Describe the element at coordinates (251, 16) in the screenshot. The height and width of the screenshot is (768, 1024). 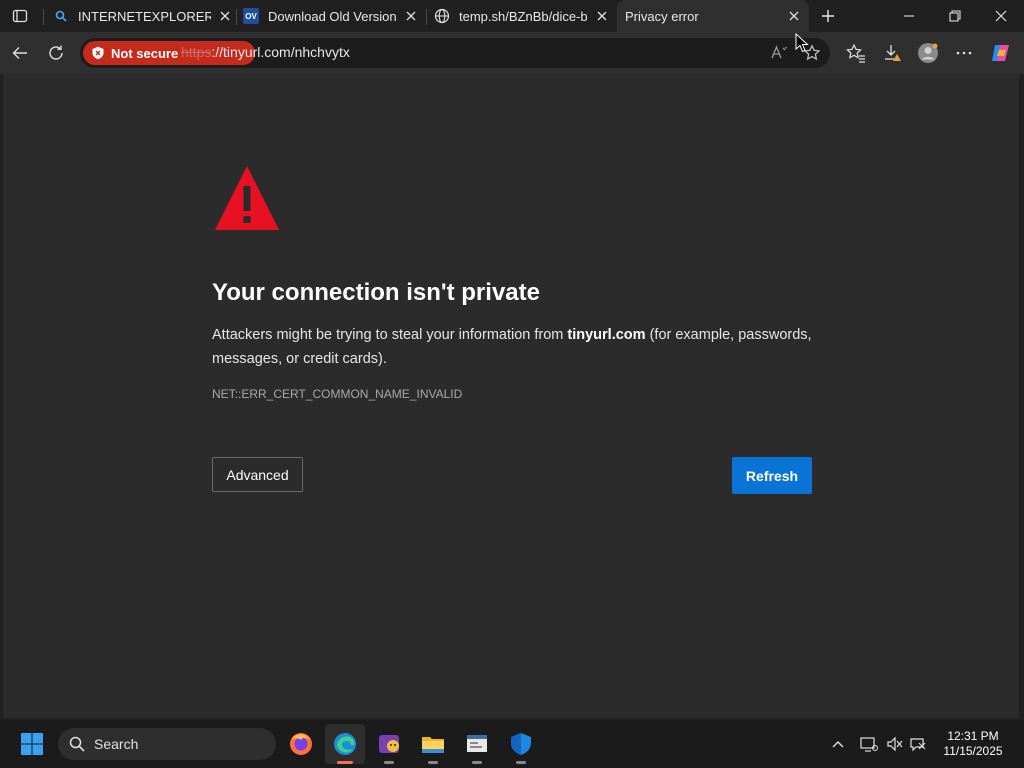
I see `ov-logo-icon: OV` at that location.